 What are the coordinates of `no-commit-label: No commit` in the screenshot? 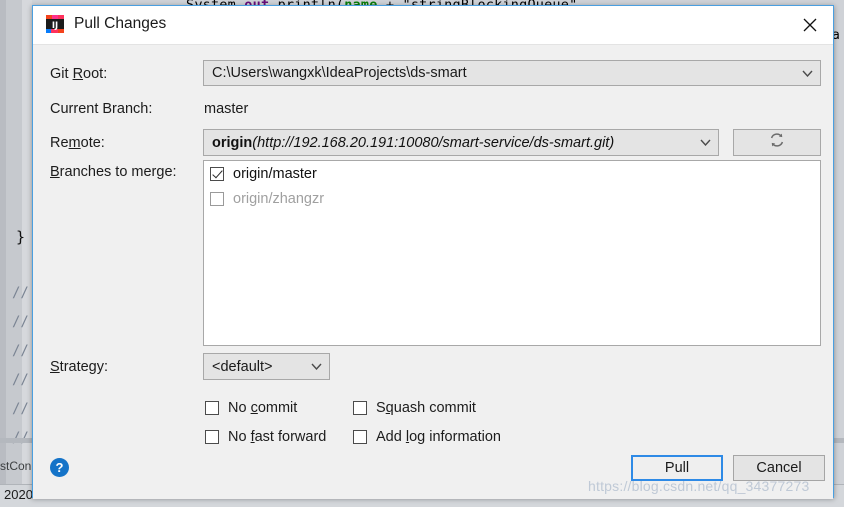 It's located at (263, 408).